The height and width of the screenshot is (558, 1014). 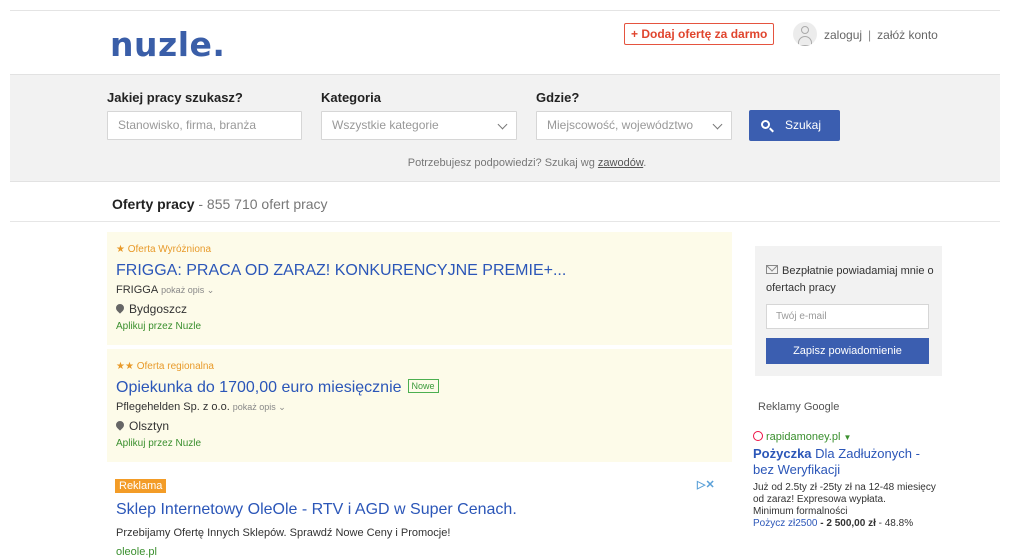 I want to click on company-name: FRIGGA pokaż opis ⌄, so click(x=165, y=290).